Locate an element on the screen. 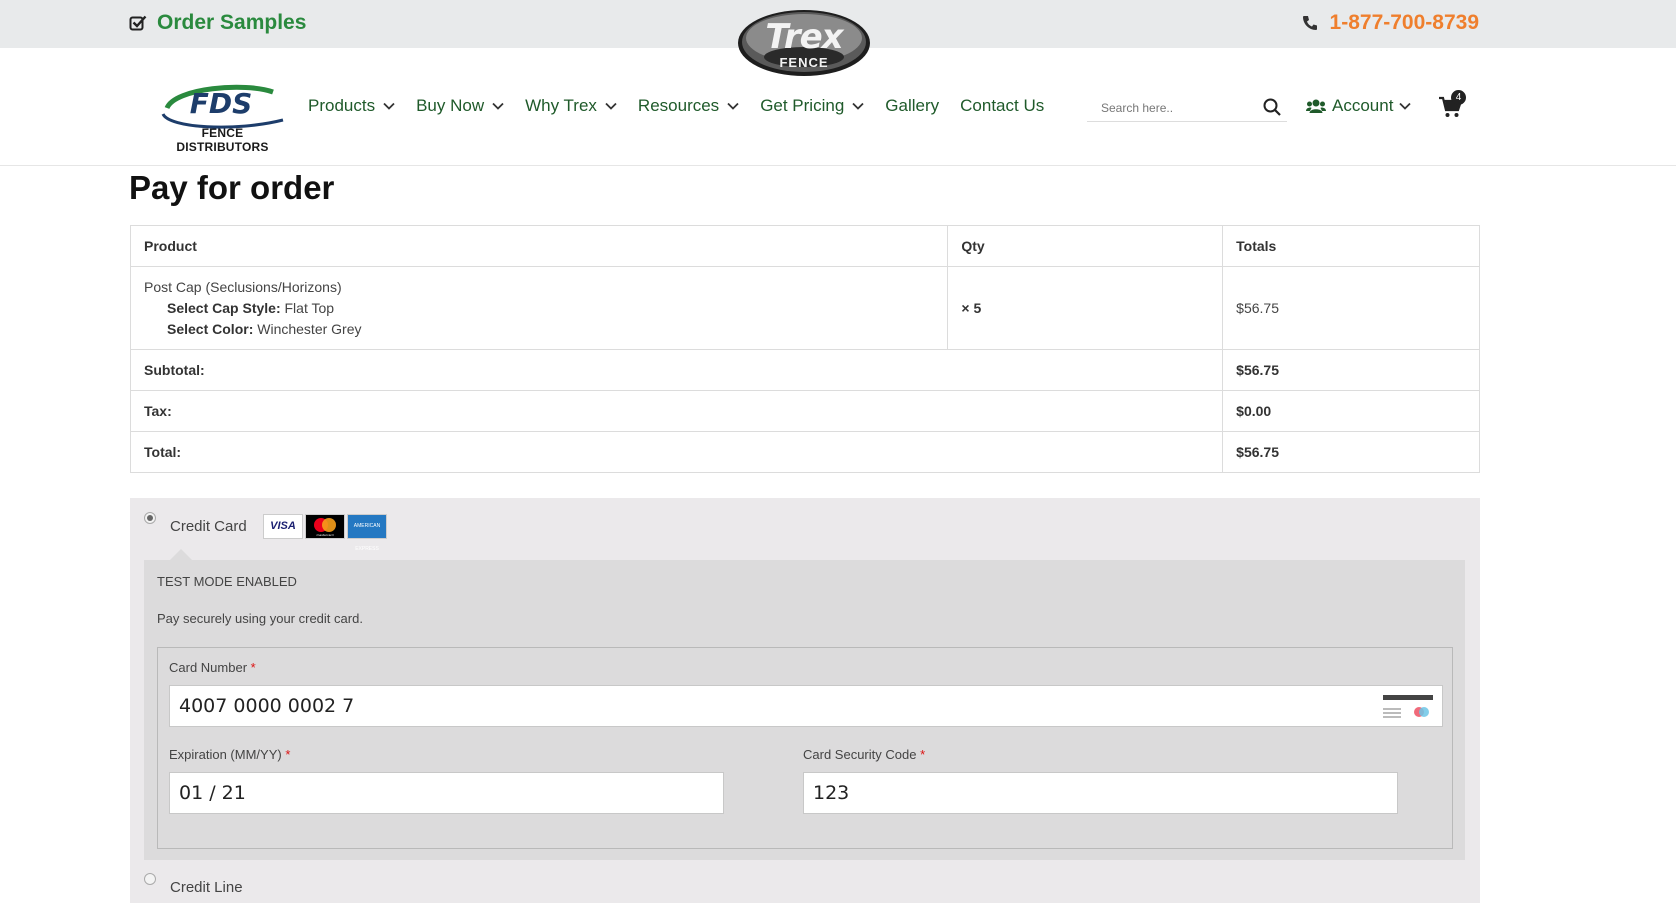 This screenshot has height=903, width=1676. phone-link: 1-877-700-8739 is located at coordinates (1390, 23).